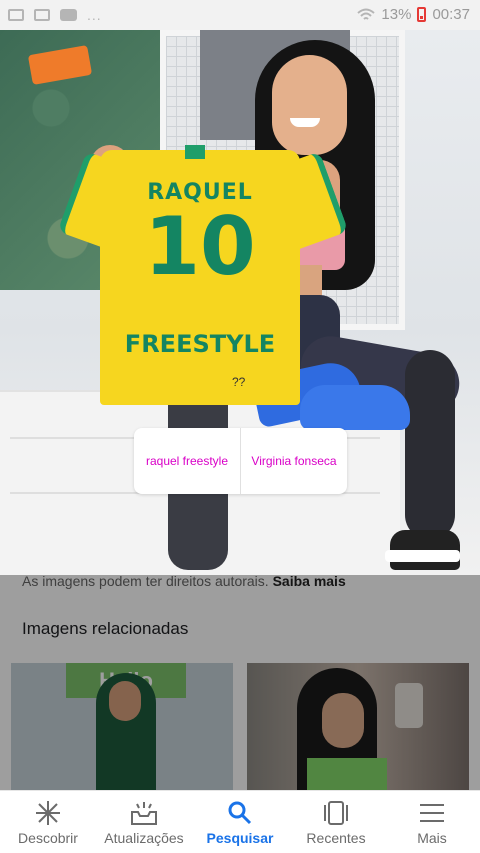 The height and width of the screenshot is (853, 480). I want to click on nav-label: Descobrir, so click(48, 838).